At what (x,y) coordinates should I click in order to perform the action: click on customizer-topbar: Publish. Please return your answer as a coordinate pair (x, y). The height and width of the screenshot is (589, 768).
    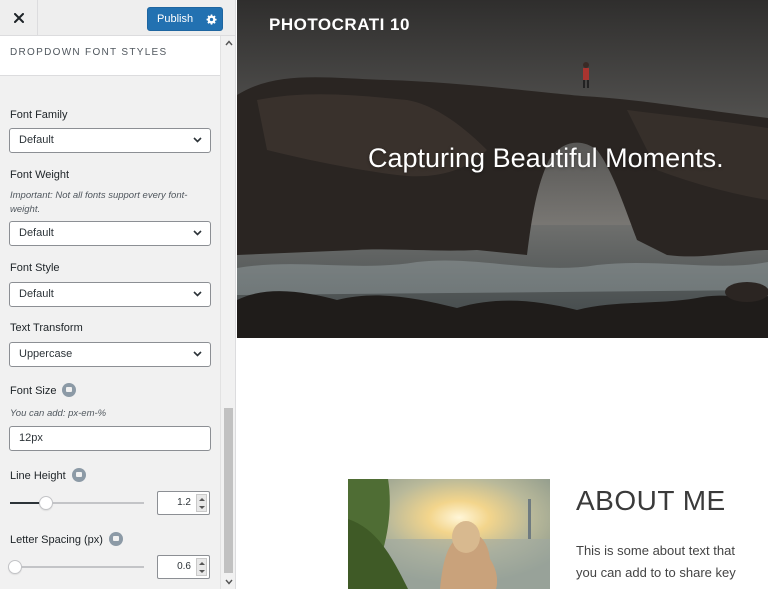
    Looking at the image, I should click on (117, 18).